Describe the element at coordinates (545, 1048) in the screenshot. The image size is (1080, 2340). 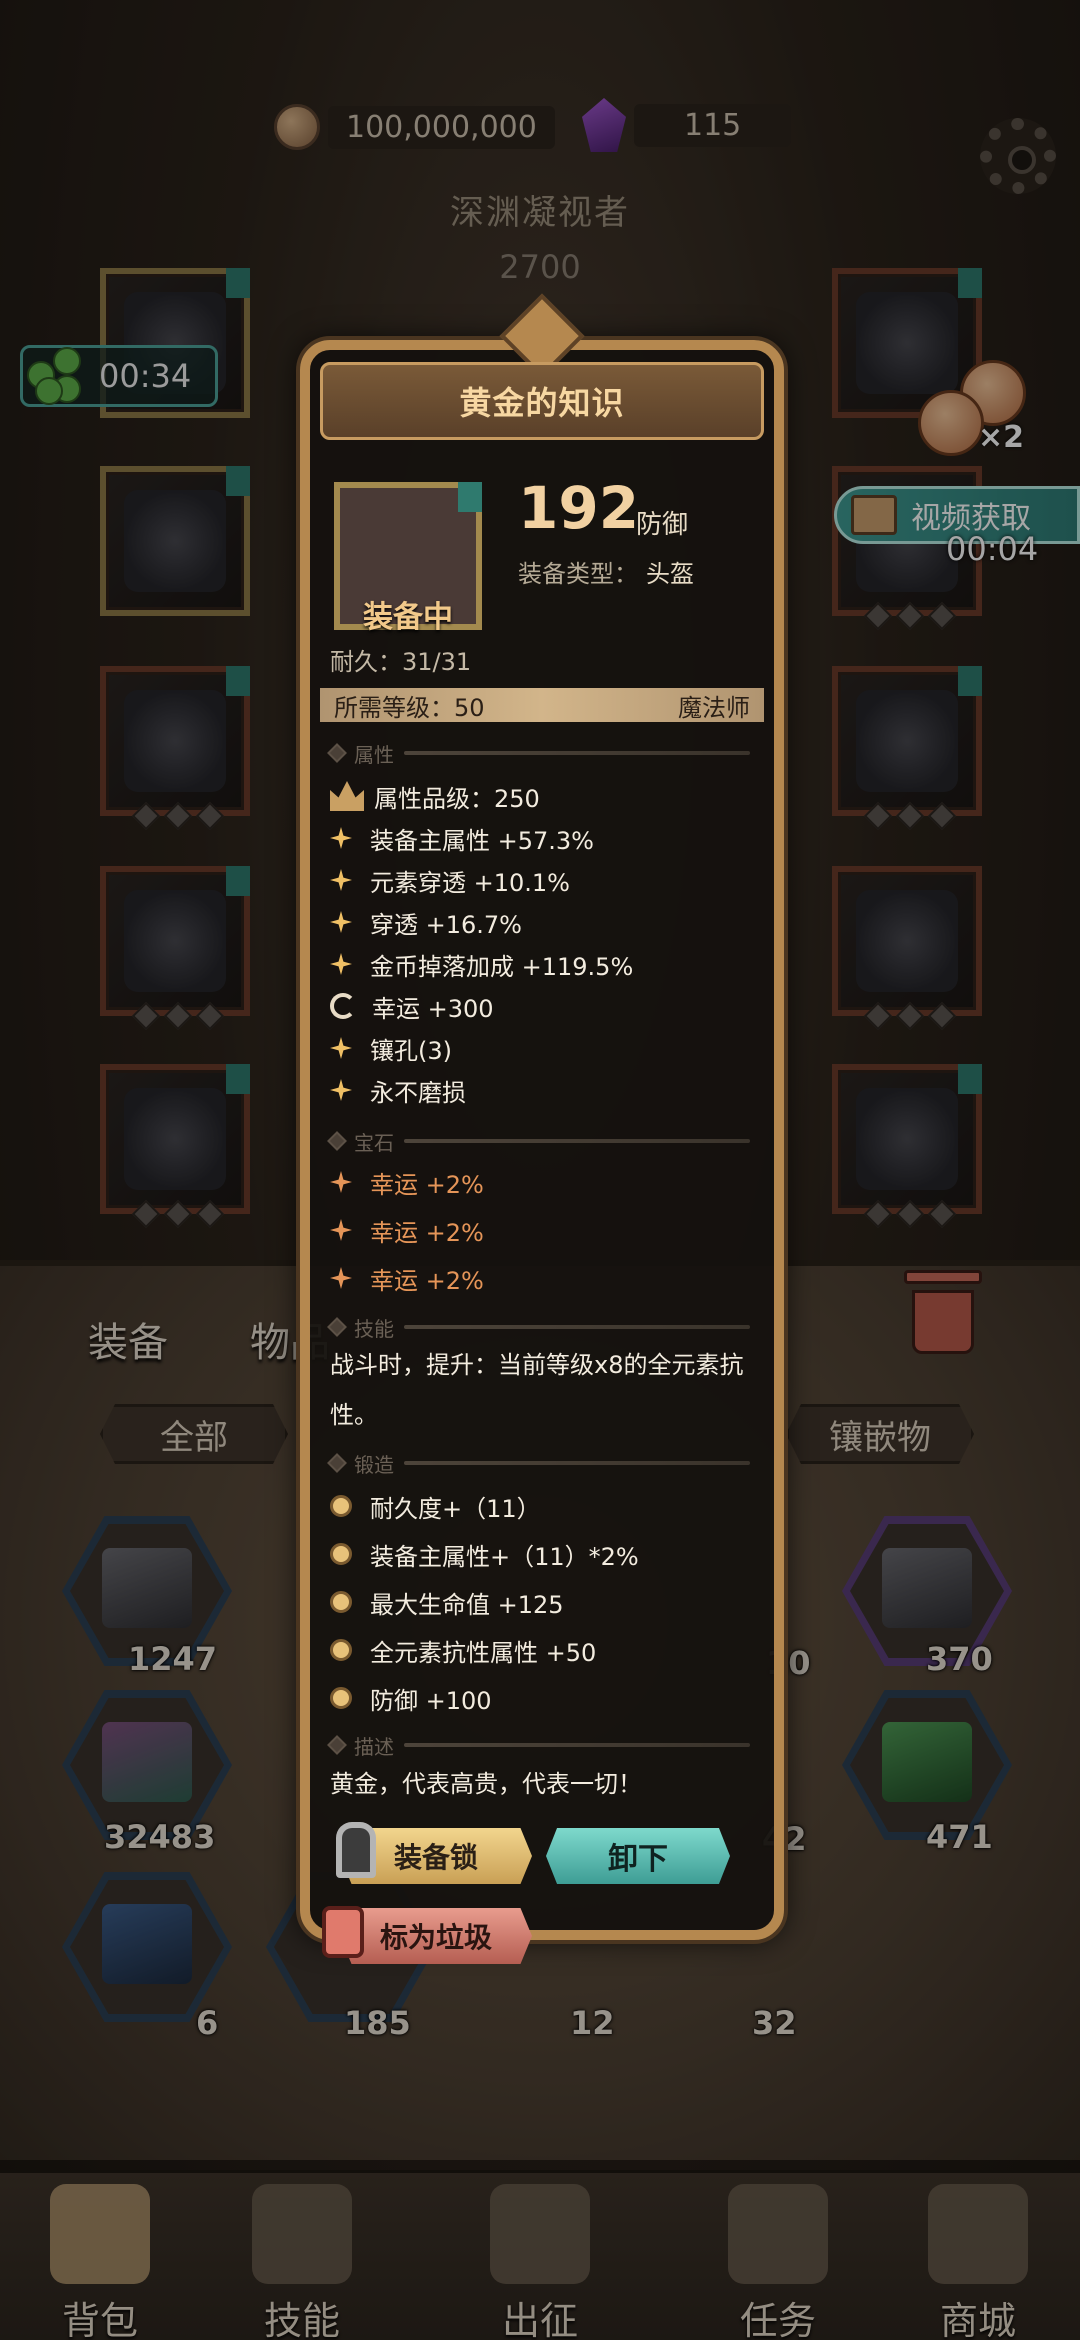
I see `sockets-line: 镶孔(3)` at that location.